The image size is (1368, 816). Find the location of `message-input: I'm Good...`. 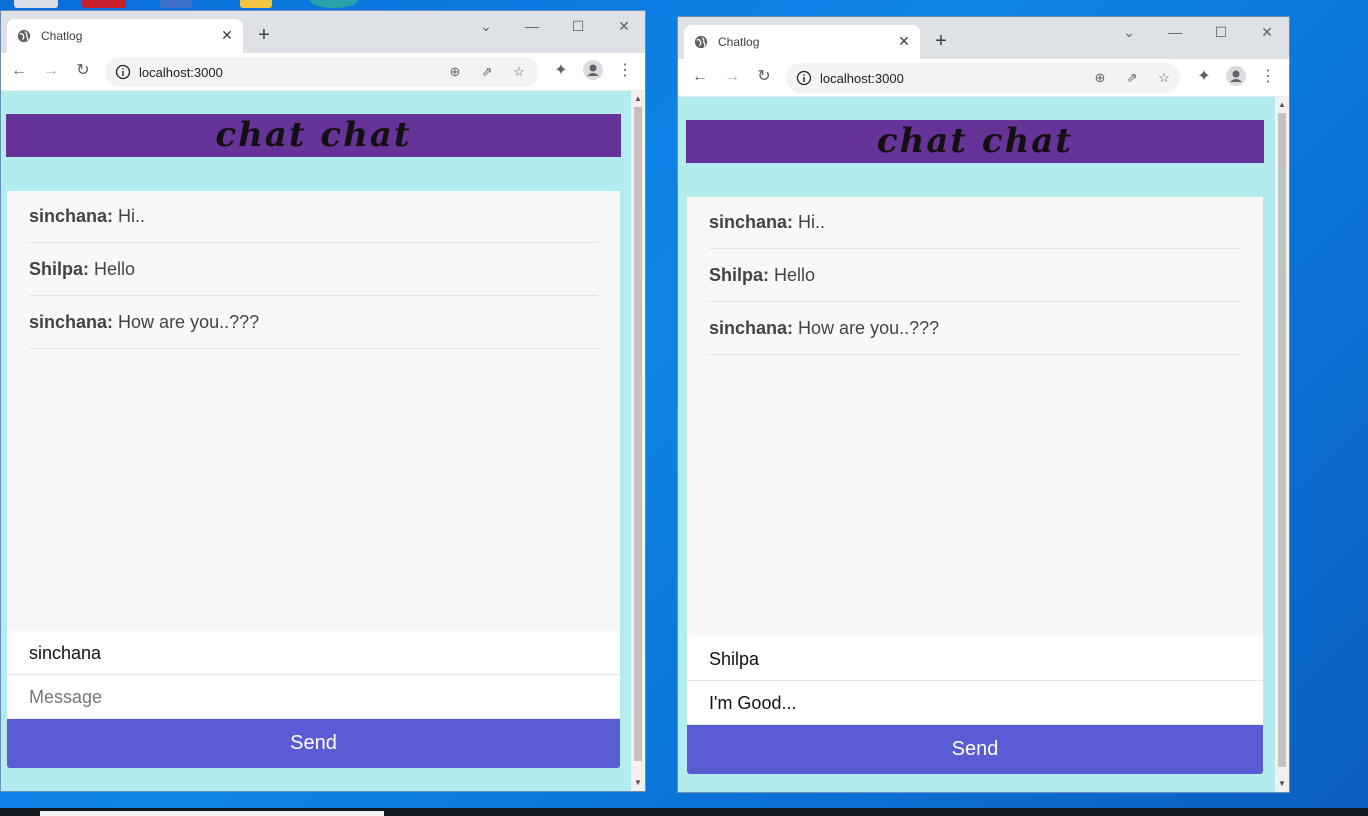

message-input: I'm Good... is located at coordinates (975, 703).